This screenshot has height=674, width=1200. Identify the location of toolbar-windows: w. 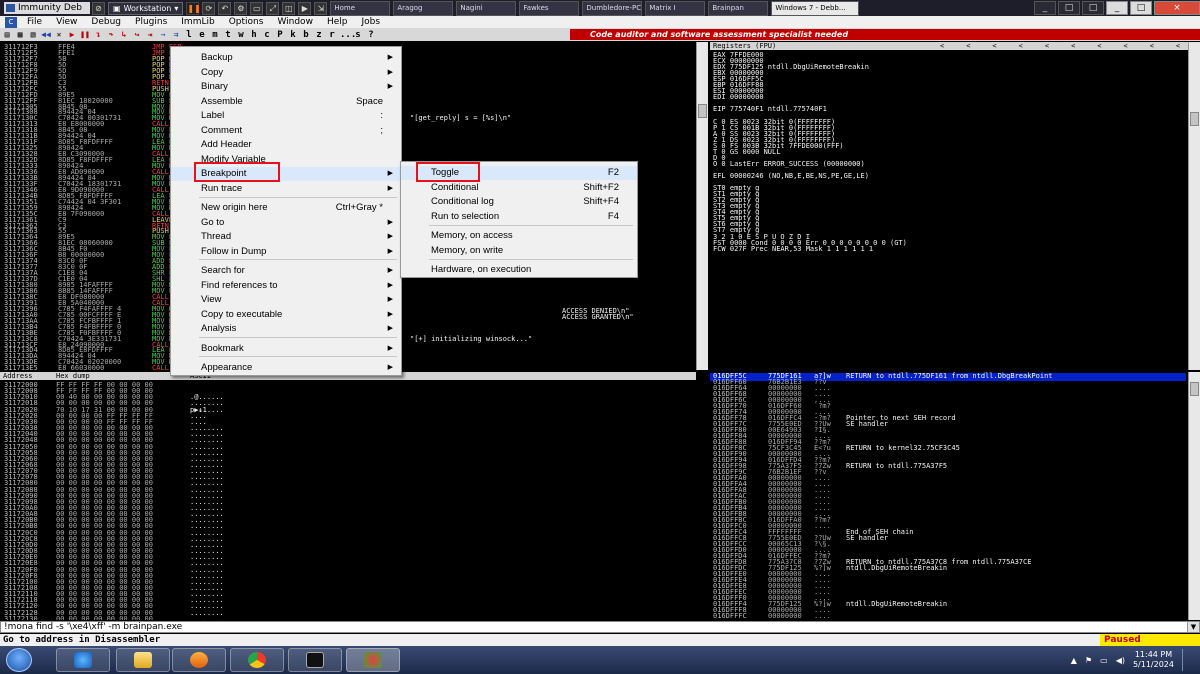
(241, 35).